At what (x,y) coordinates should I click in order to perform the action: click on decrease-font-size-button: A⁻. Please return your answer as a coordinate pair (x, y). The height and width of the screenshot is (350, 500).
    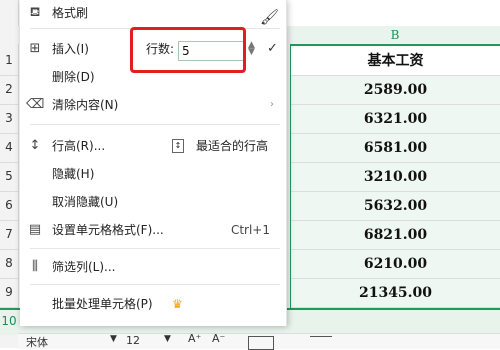
    Looking at the image, I should click on (218, 338).